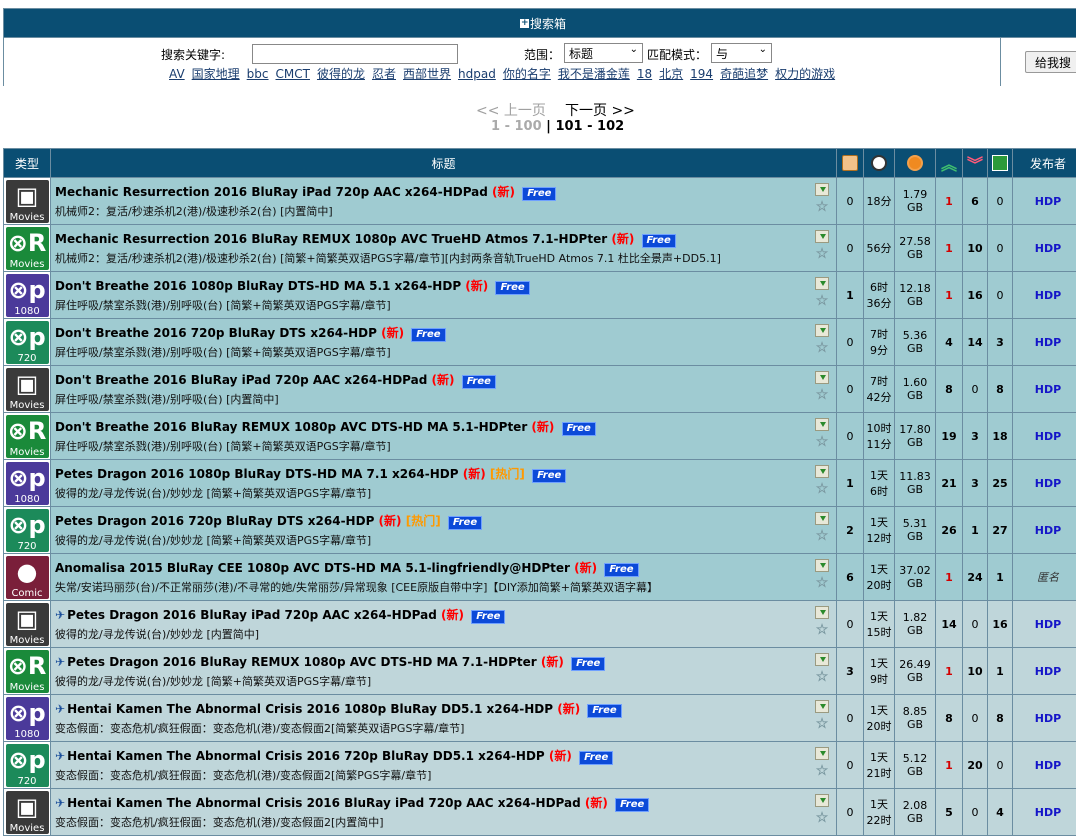  I want to click on quick-link: 194, so click(701, 74).